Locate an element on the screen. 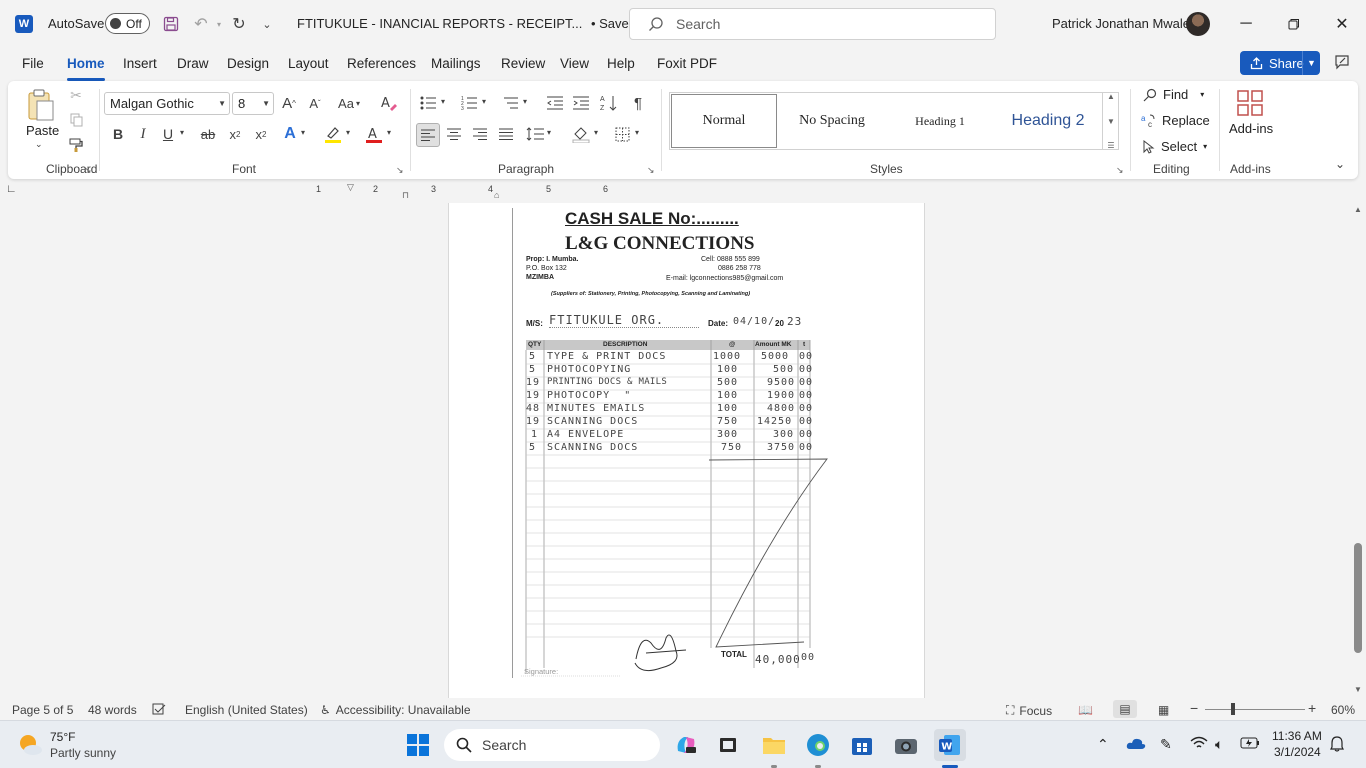 The image size is (1366, 768). accessibility-status: ♿ Accessibility: Unavailable is located at coordinates (395, 710).